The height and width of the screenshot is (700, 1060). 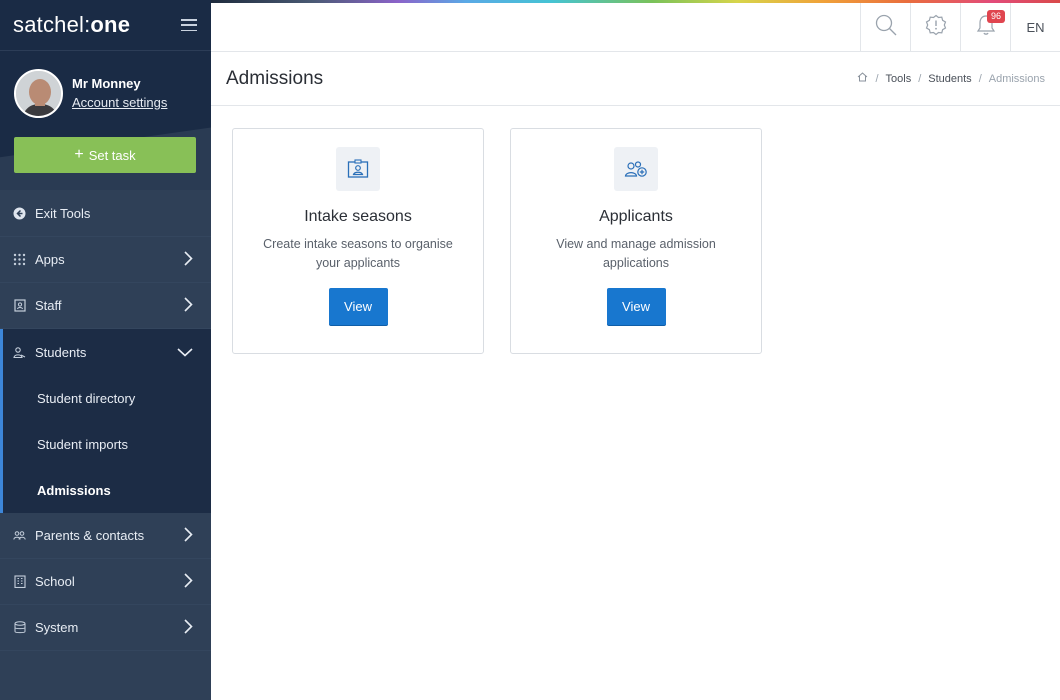 I want to click on user-name: Mr Monney, so click(x=106, y=83).